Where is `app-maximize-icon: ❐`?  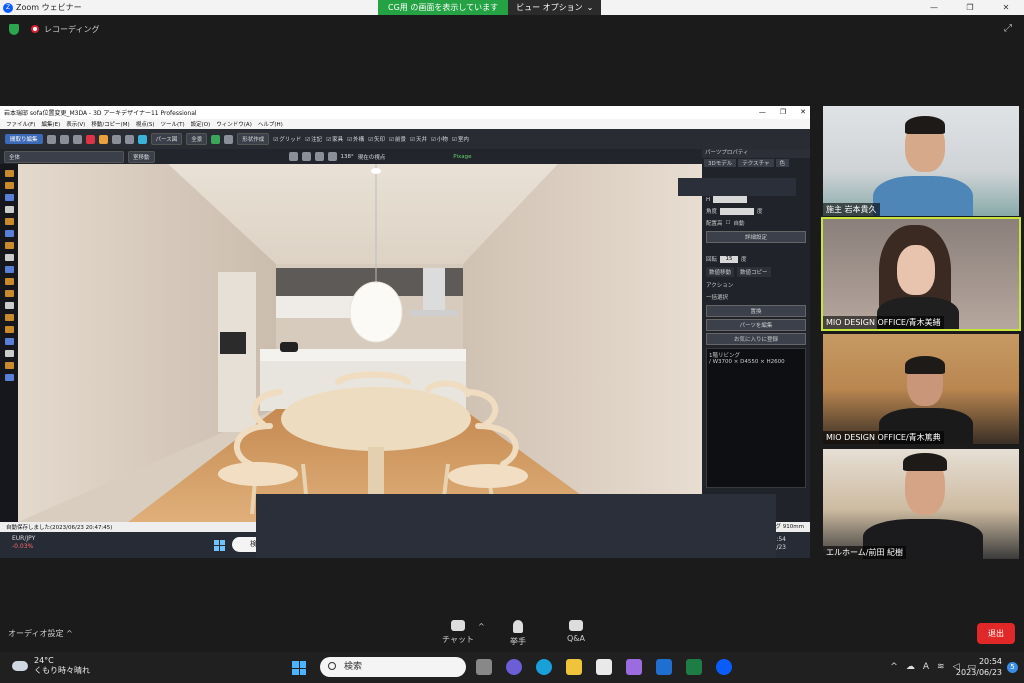
app-maximize-icon: ❐ is located at coordinates (783, 112).